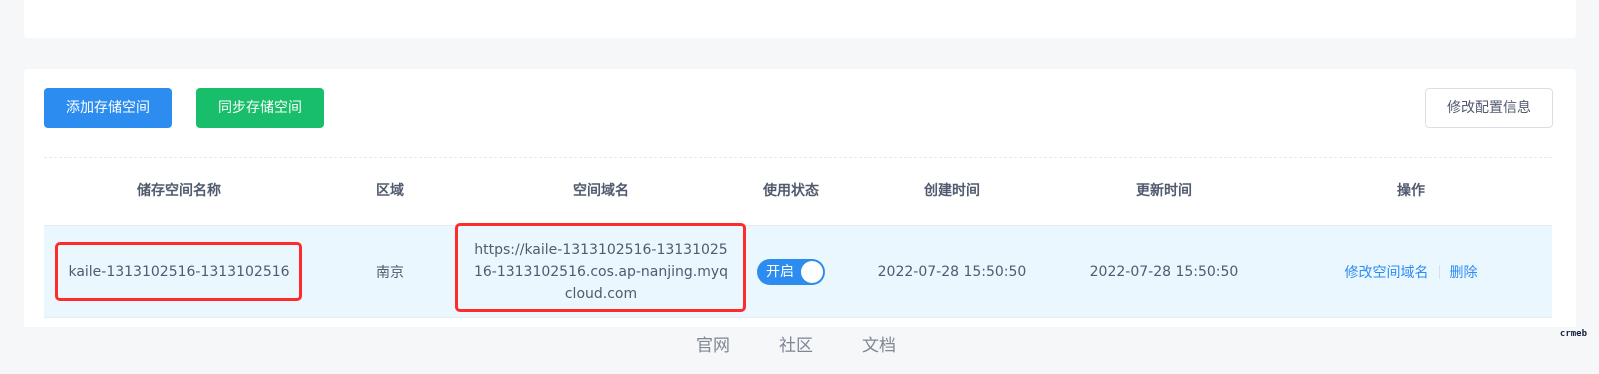 This screenshot has height=374, width=1599. What do you see at coordinates (179, 191) in the screenshot?
I see `column-header-name: 储存空间名称` at bounding box center [179, 191].